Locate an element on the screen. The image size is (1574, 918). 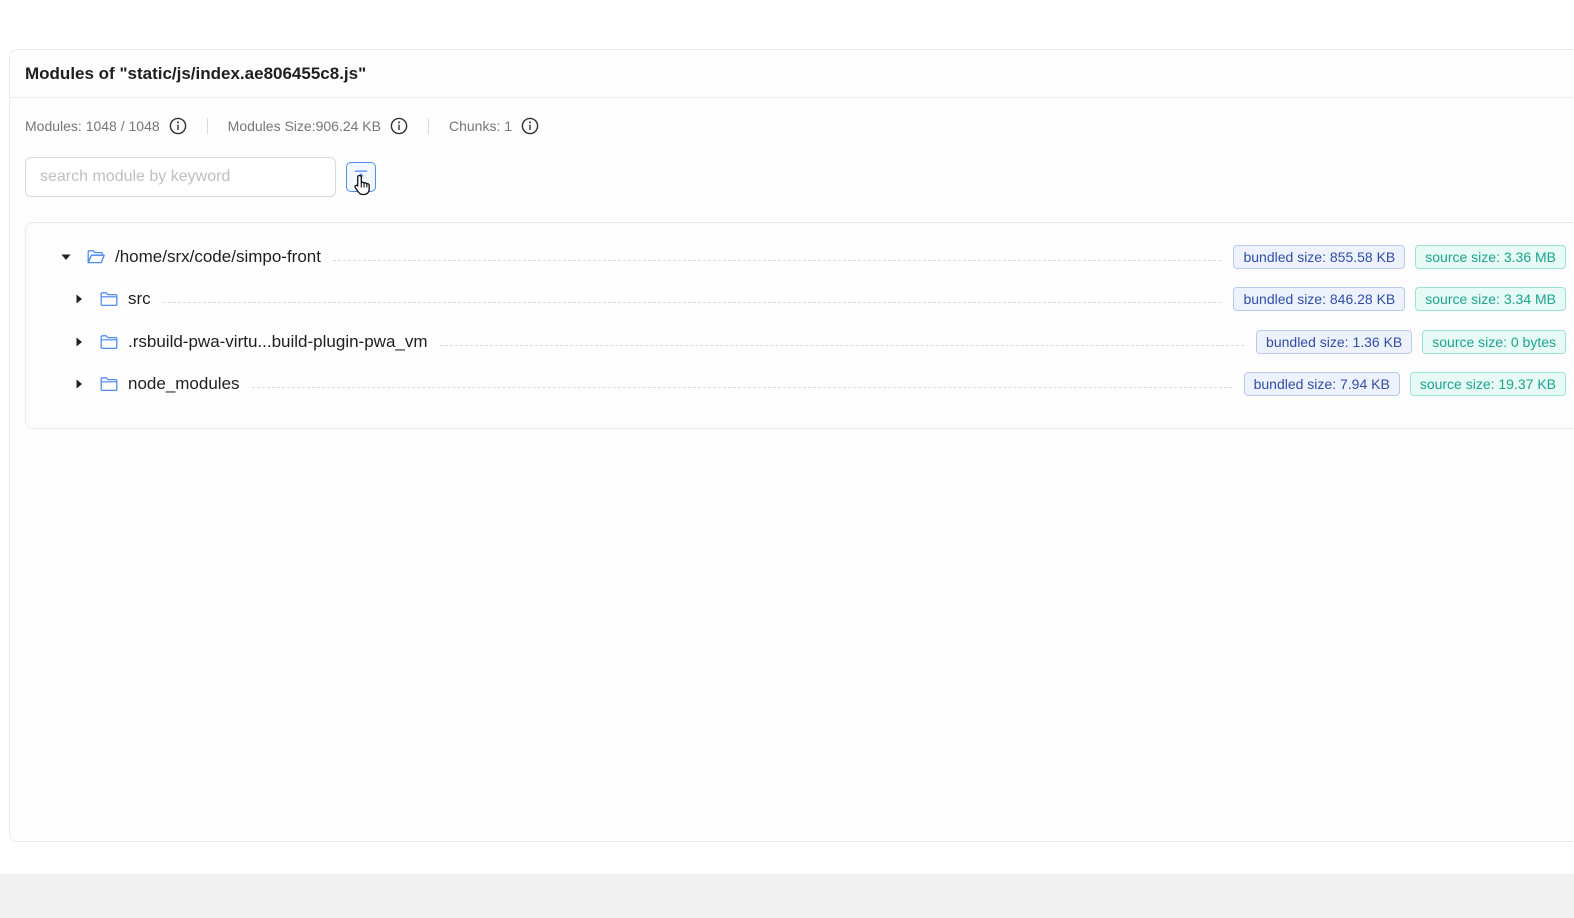
tree-node-label: node_modules is located at coordinates (184, 383).